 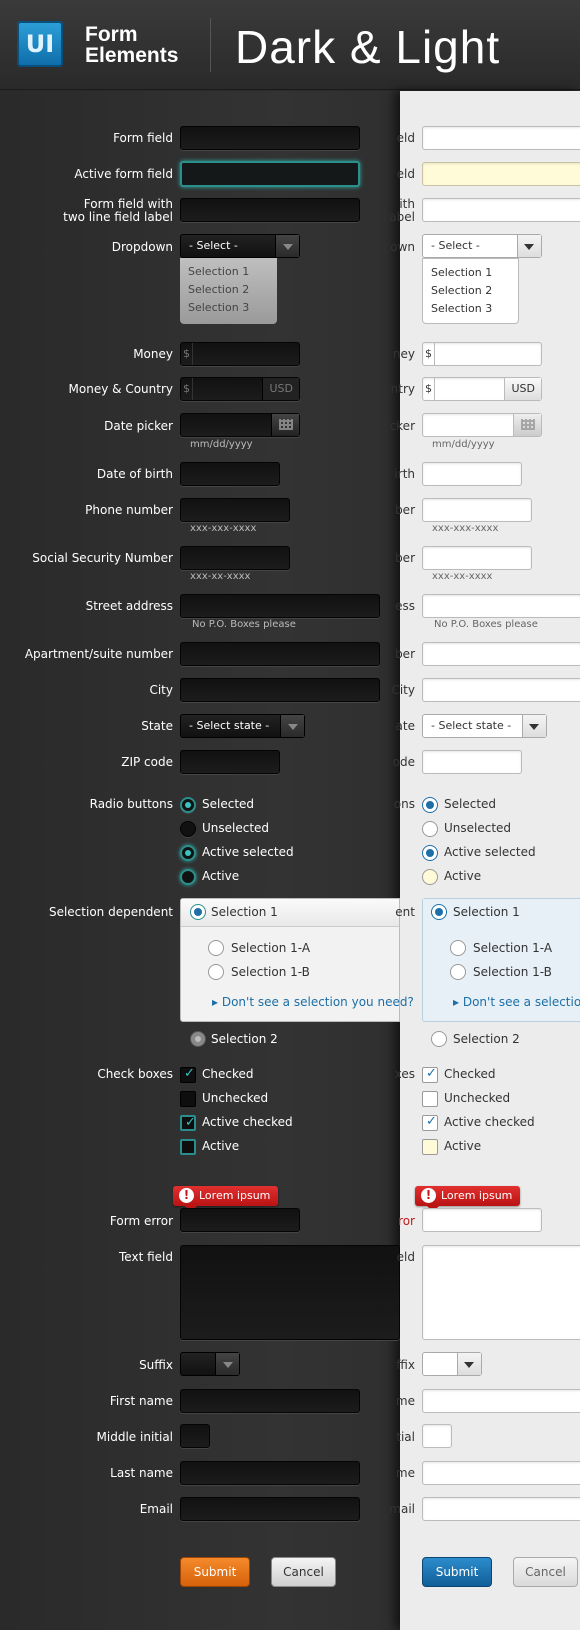 What do you see at coordinates (143, 138) in the screenshot?
I see `label-form-field: Form field` at bounding box center [143, 138].